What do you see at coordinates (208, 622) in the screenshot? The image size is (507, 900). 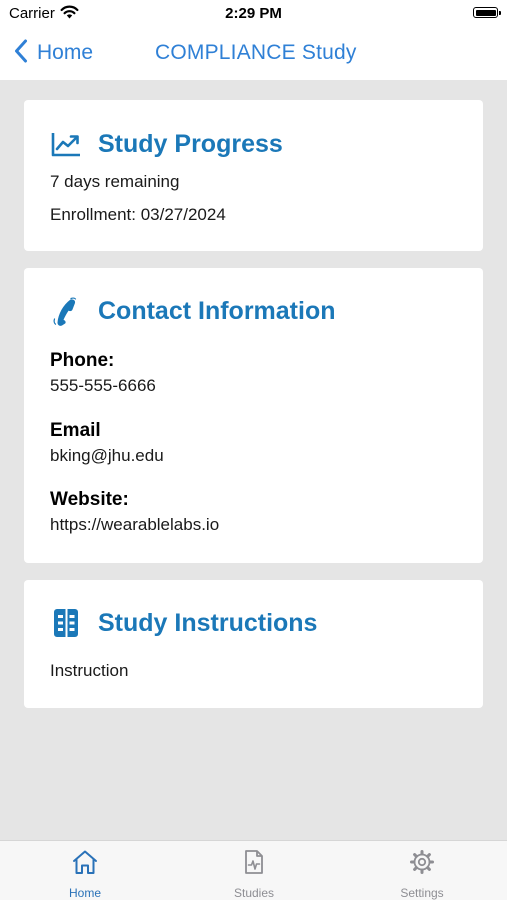 I see `study-instructions-title: Study Instructions` at bounding box center [208, 622].